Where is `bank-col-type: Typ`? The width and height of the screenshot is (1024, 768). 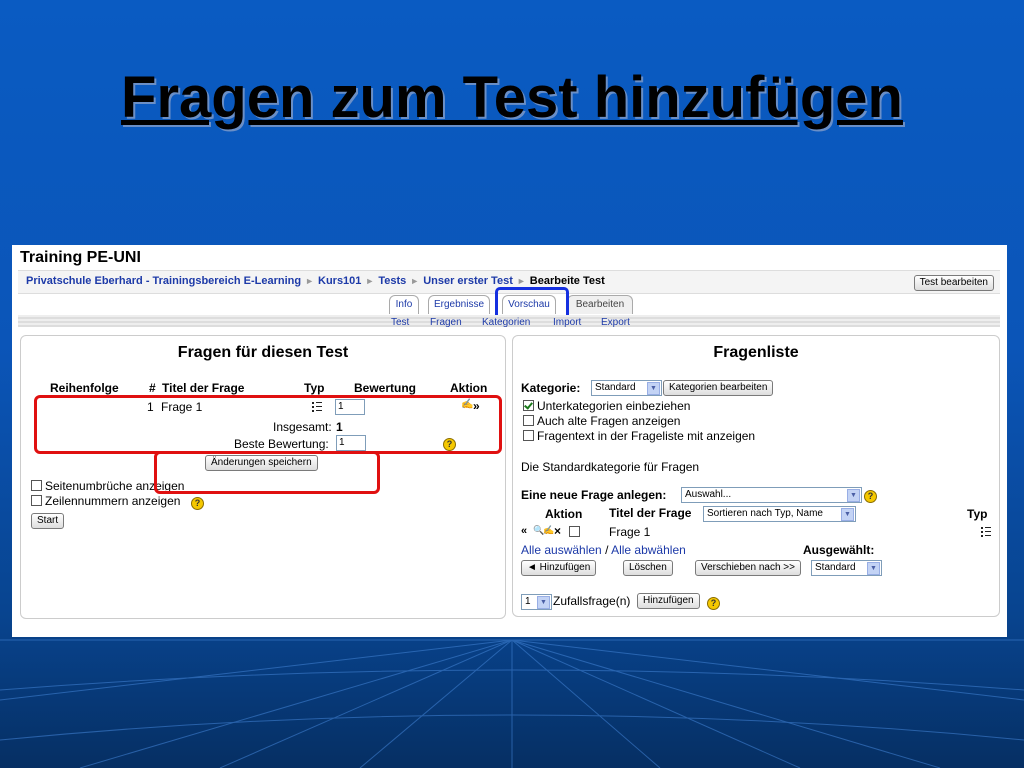
bank-col-type: Typ is located at coordinates (977, 514).